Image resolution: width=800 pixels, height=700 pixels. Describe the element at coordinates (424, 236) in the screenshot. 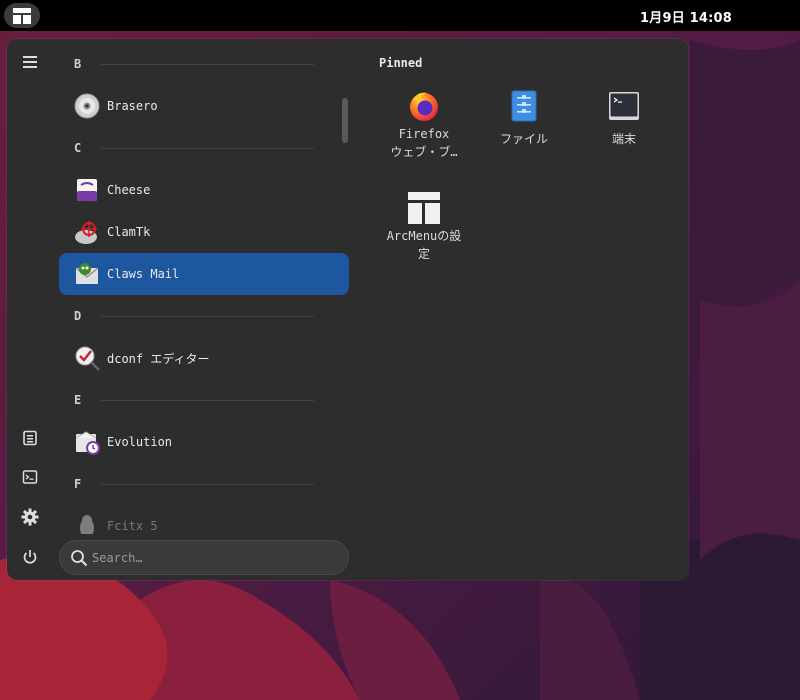

I see `pinned-label: ArcMenuの設` at that location.